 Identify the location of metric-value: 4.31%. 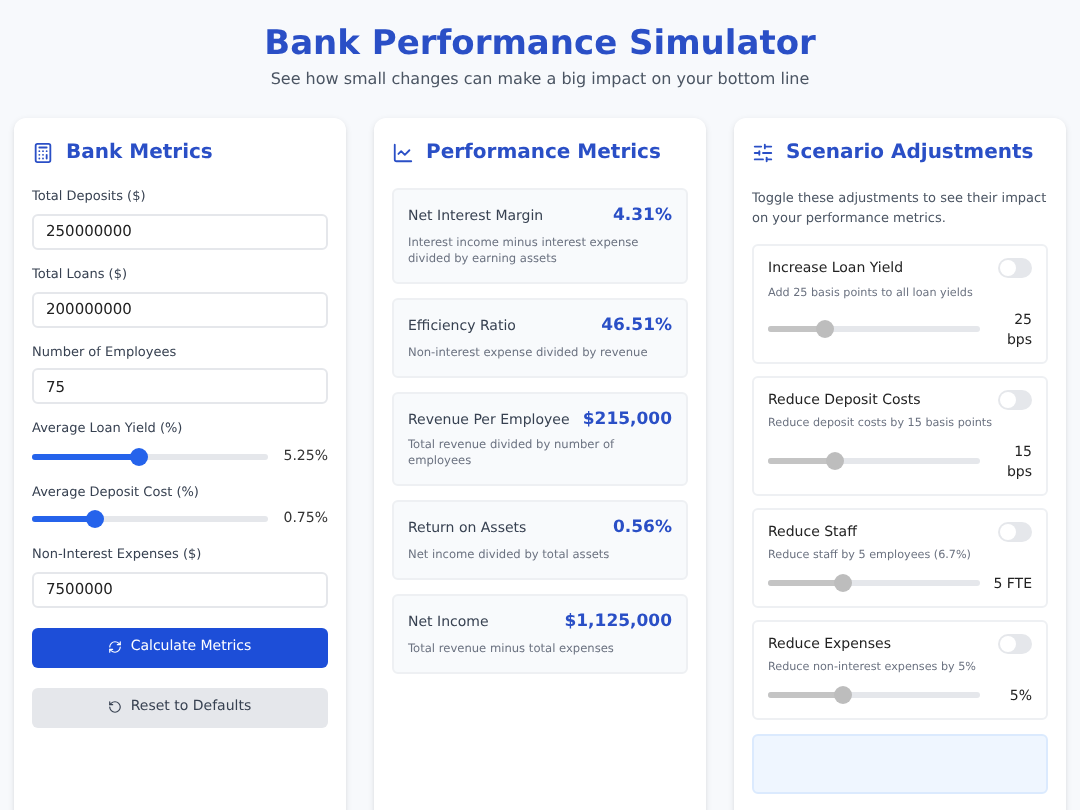
(642, 217).